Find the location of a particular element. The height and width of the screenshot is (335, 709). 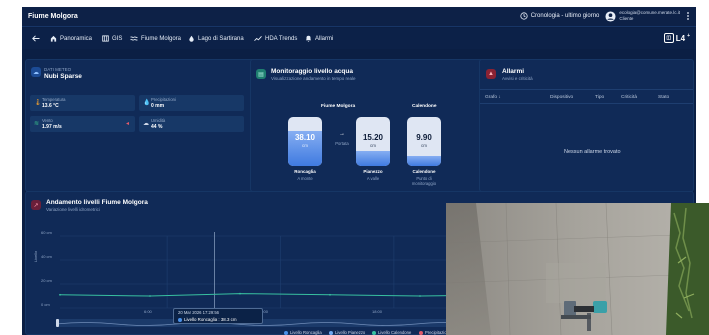

meteo-tile-temperature: 🌡 Temperatura 13.6 °C is located at coordinates (82, 103).